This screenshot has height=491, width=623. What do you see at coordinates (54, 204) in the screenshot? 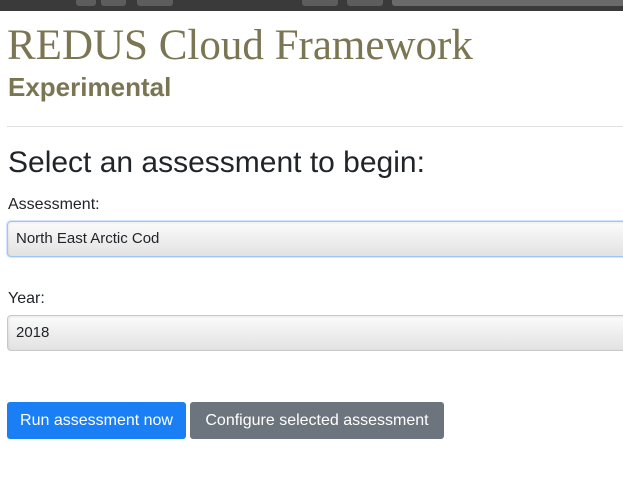
I see `assessment-label: Assessment:` at bounding box center [54, 204].